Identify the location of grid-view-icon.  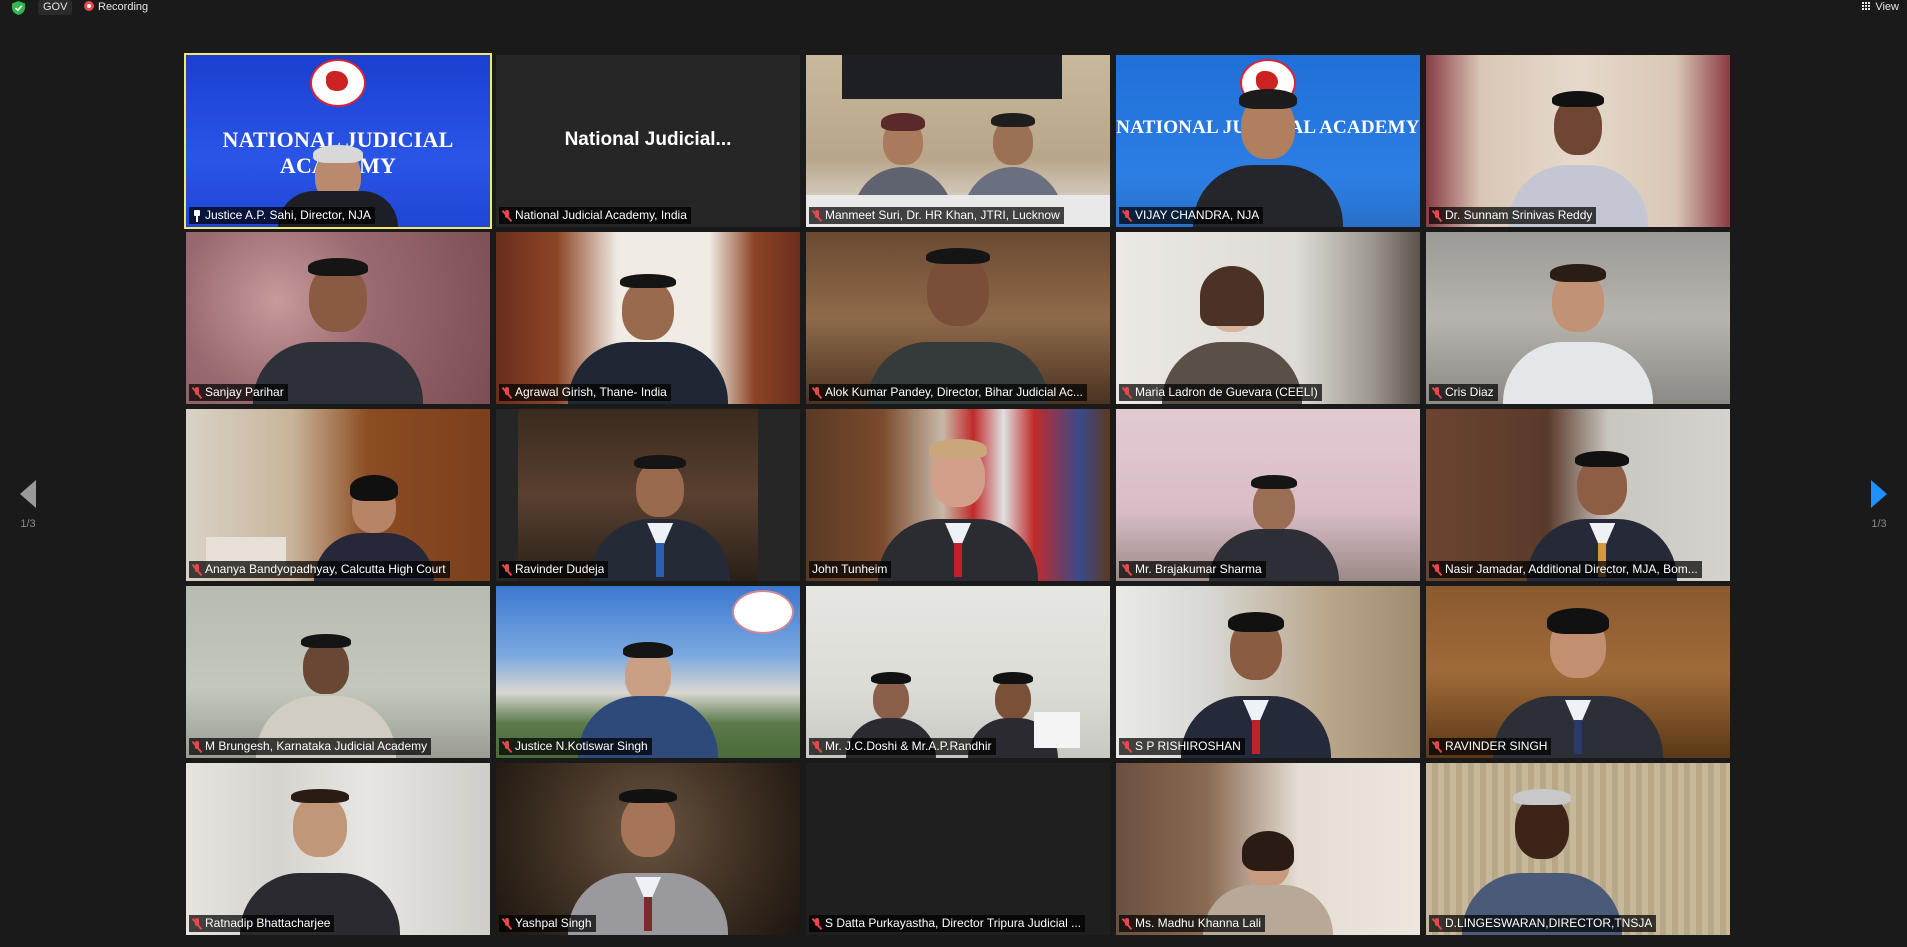
(1867, 6).